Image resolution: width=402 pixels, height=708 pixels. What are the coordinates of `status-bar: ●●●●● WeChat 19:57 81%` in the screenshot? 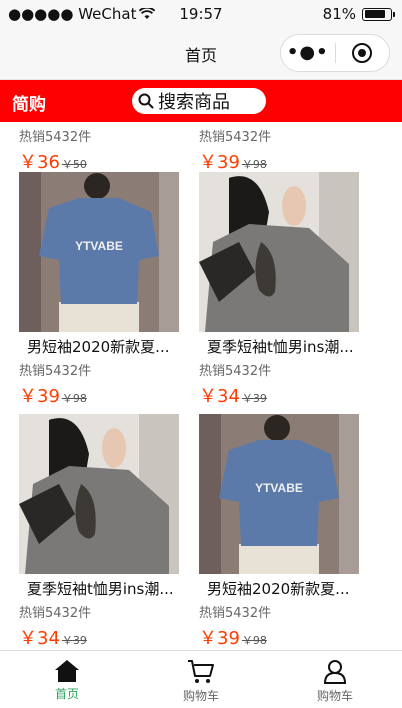 It's located at (201, 14).